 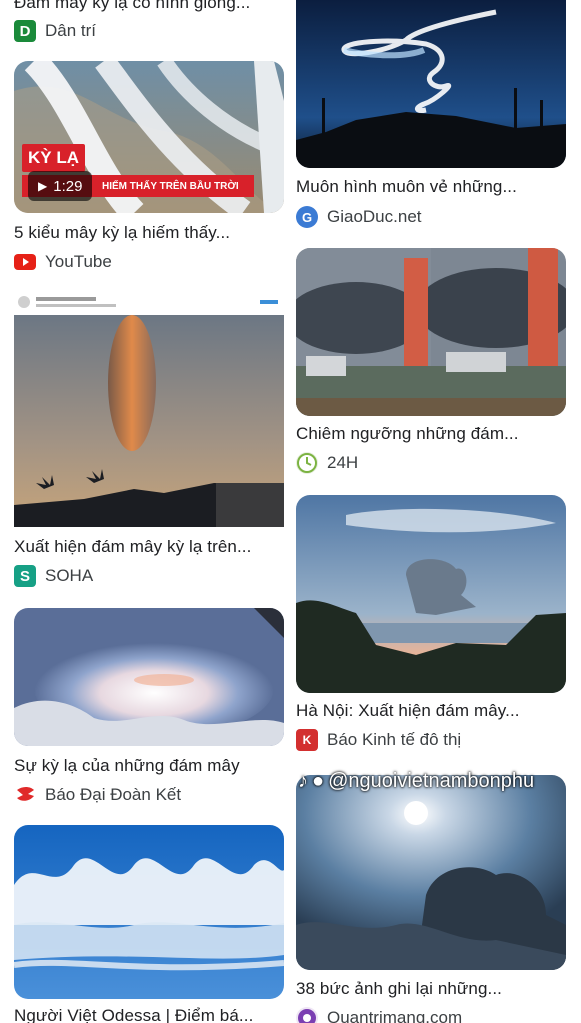 What do you see at coordinates (303, 781) in the screenshot?
I see `tiktok-icon: ♪` at bounding box center [303, 781].